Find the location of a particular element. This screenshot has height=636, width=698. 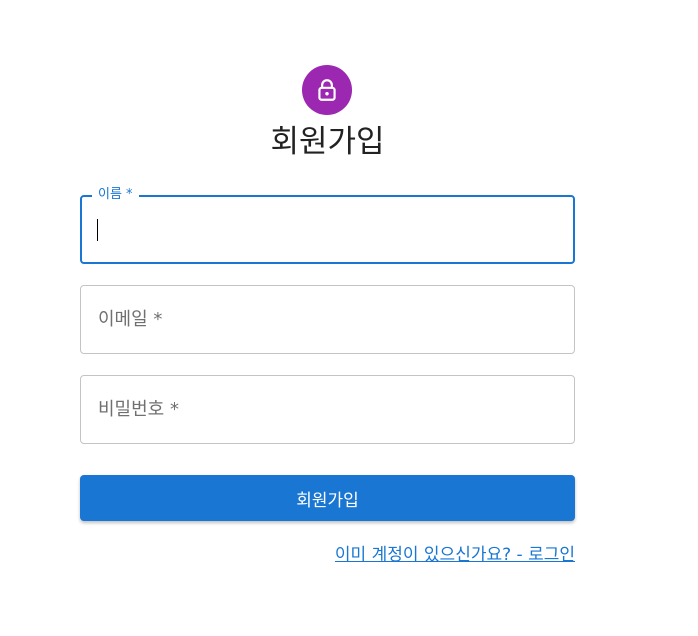

text-caret is located at coordinates (97, 230).